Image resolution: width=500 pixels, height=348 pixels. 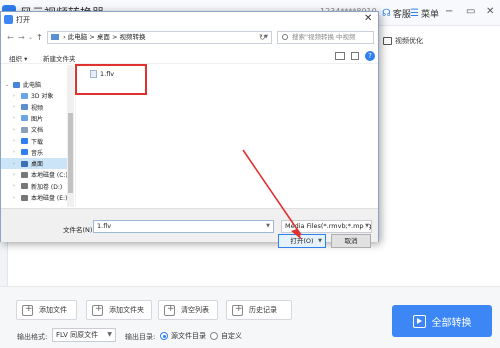 What do you see at coordinates (451, 323) in the screenshot?
I see `convert-all-label: 全部转换` at bounding box center [451, 323].